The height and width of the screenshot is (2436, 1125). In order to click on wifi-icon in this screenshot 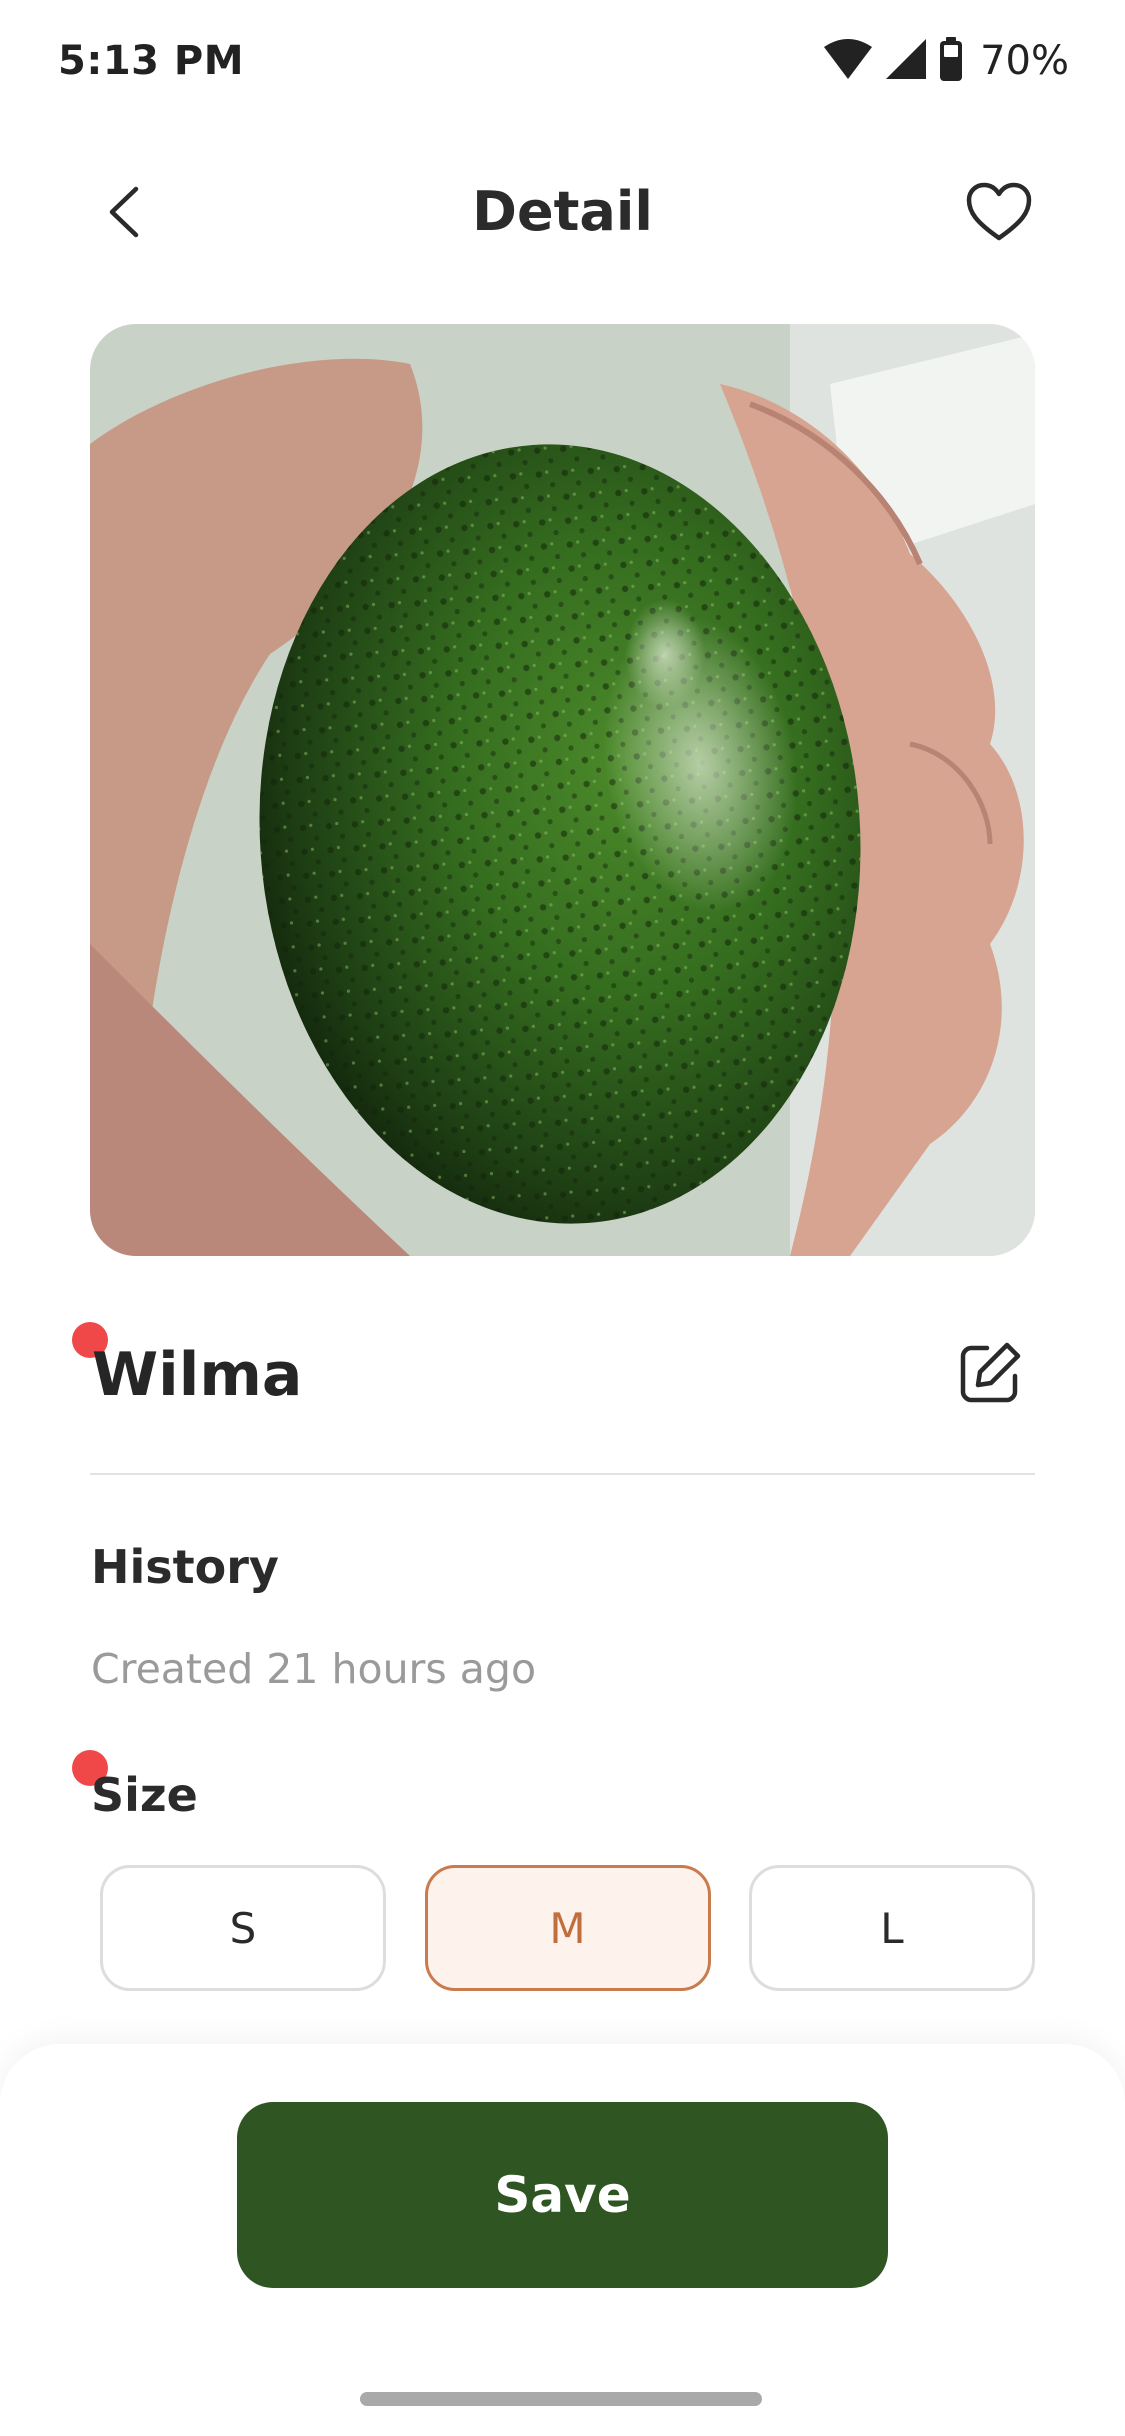, I will do `click(848, 61)`.